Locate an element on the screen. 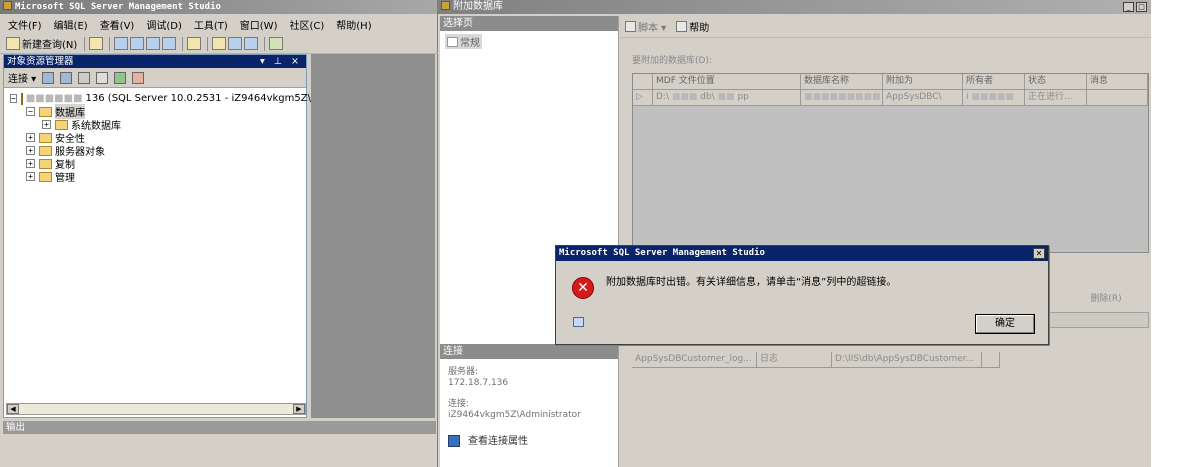  page-general: 常规 is located at coordinates (463, 41).